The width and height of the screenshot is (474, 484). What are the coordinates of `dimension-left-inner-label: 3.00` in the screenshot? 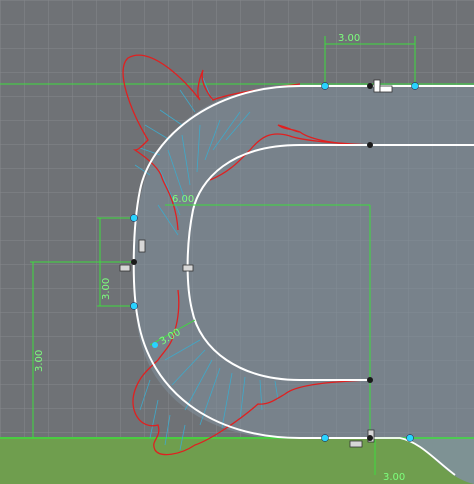 It's located at (106, 289).